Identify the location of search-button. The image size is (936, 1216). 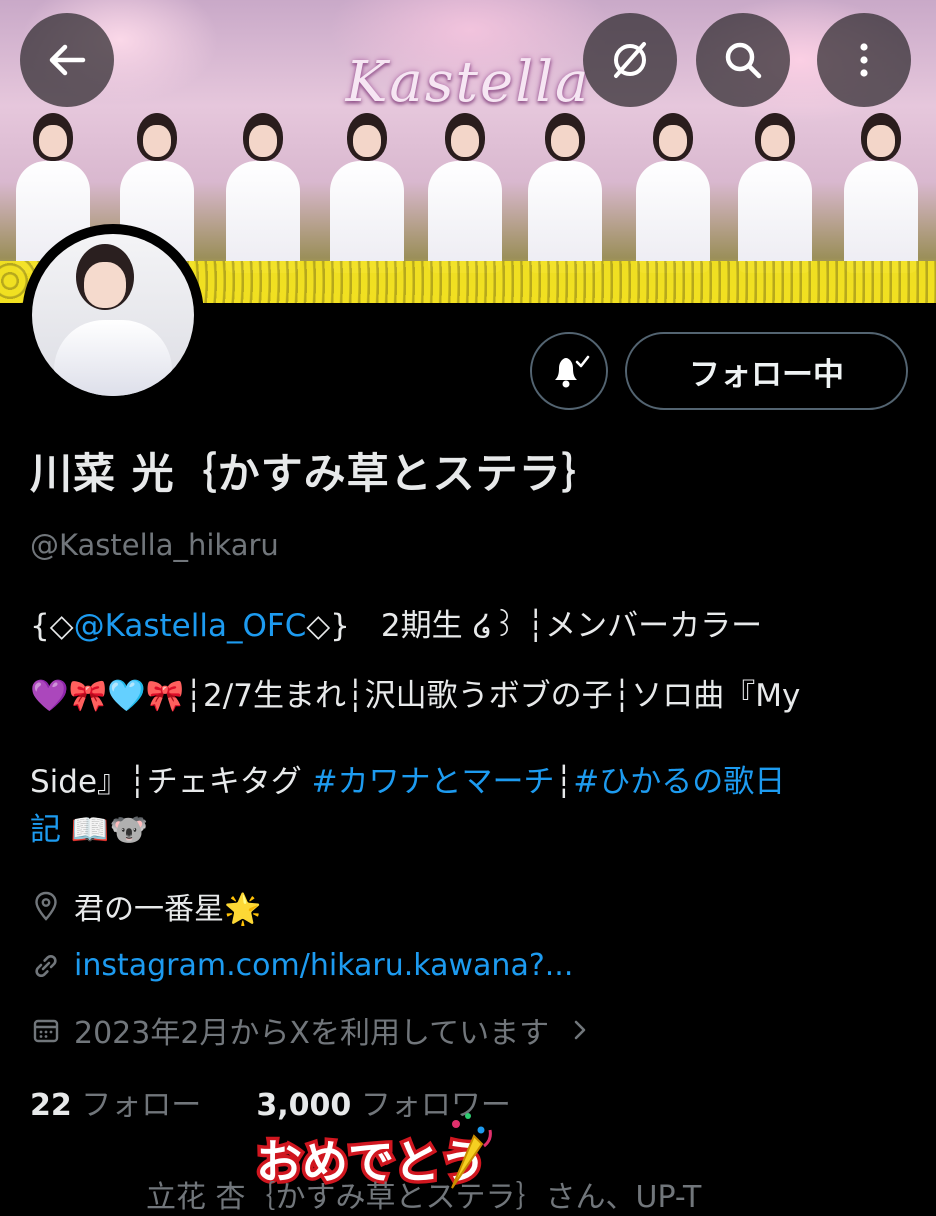
(743, 60).